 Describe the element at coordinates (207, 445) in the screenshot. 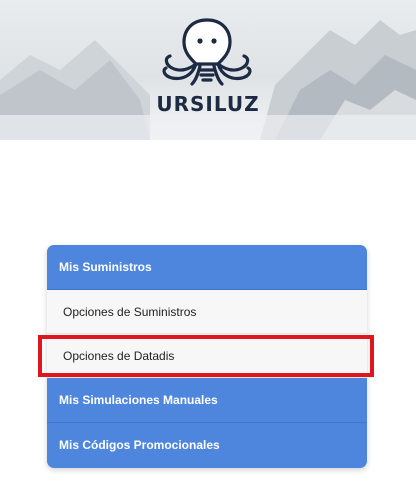

I see `menu-section-mis-codigos-promocionales: Mis Códigos Promocionales` at that location.